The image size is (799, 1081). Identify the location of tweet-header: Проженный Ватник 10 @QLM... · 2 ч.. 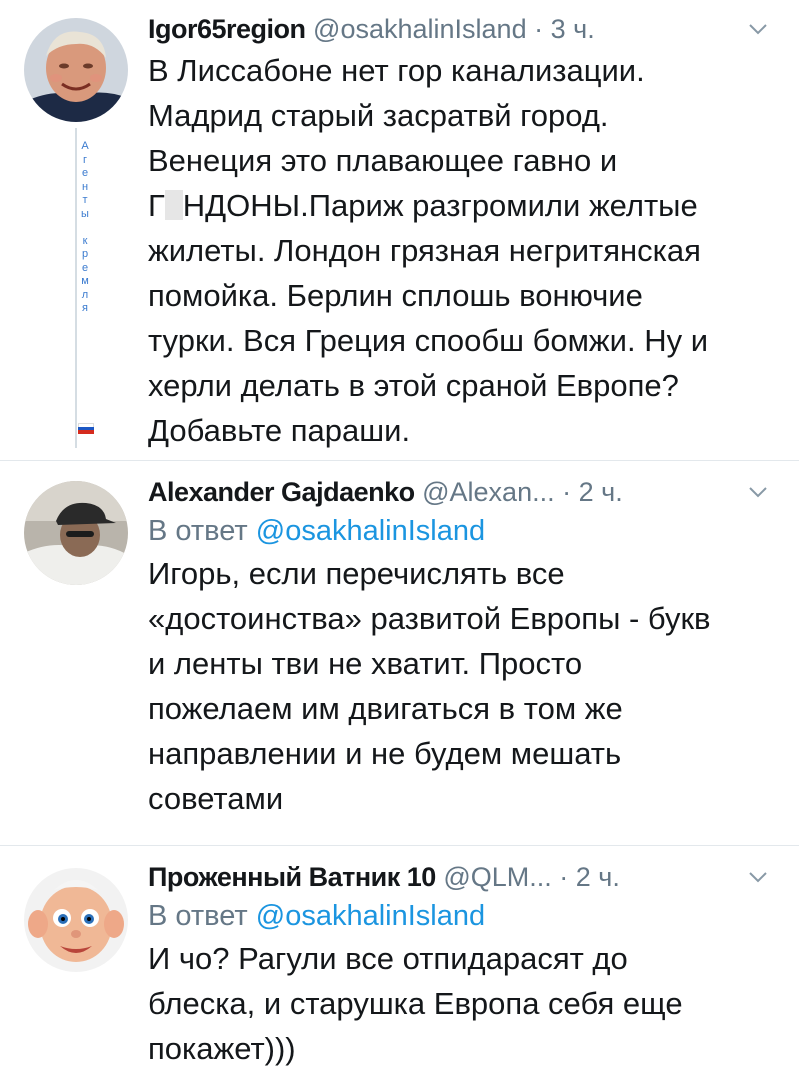
(463, 877).